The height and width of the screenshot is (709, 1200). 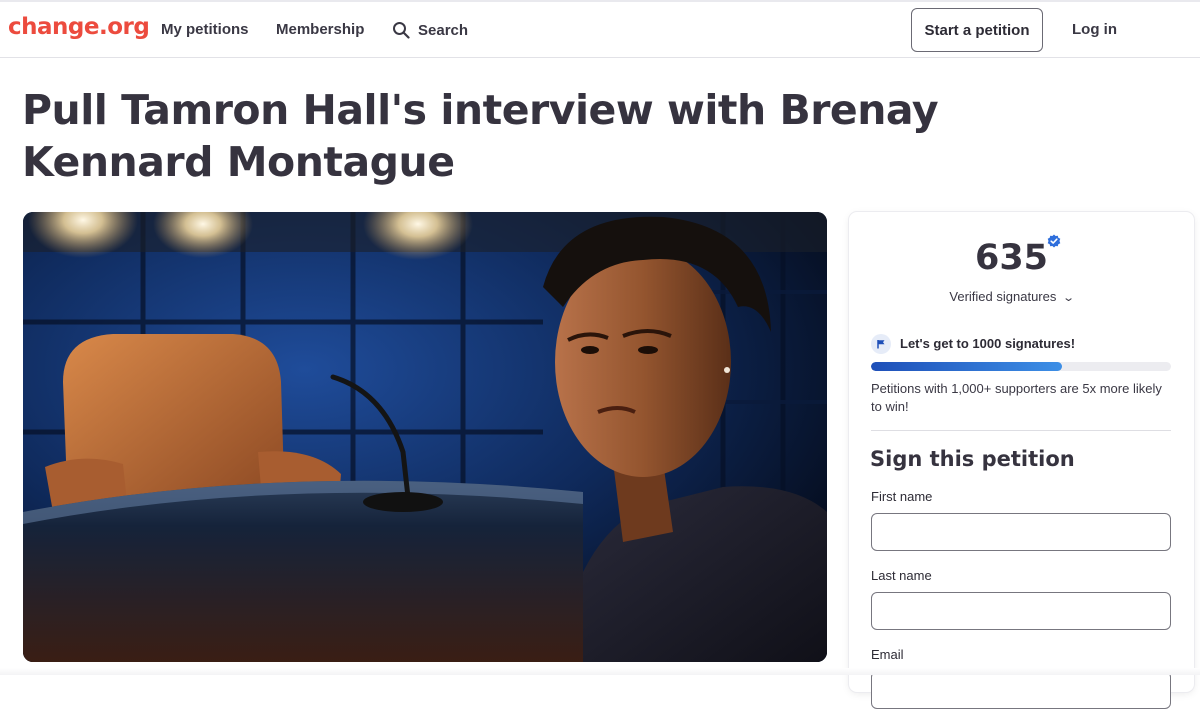 I want to click on signature-goal: Let's get to 1000 signatures!, so click(x=988, y=343).